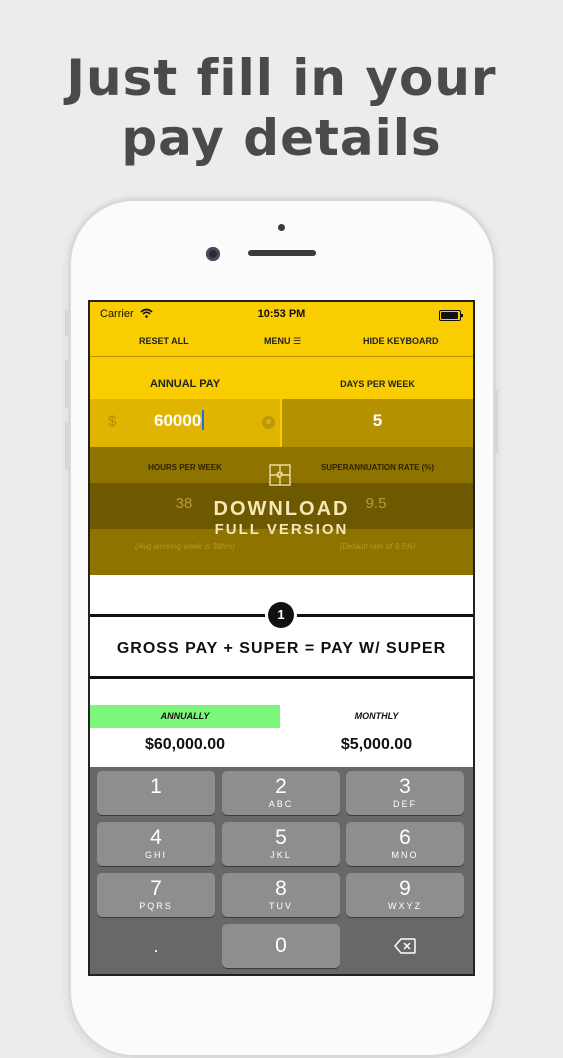 Image resolution: width=563 pixels, height=1058 pixels. I want to click on tab-annually: ANNUALLY, so click(185, 716).